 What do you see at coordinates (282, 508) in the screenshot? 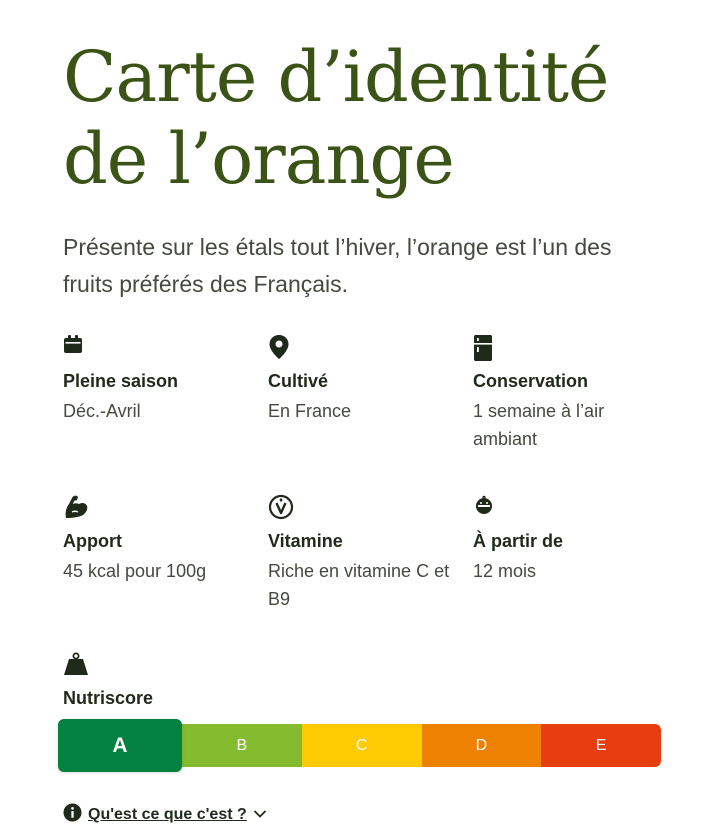
I see `vitamin-icon` at bounding box center [282, 508].